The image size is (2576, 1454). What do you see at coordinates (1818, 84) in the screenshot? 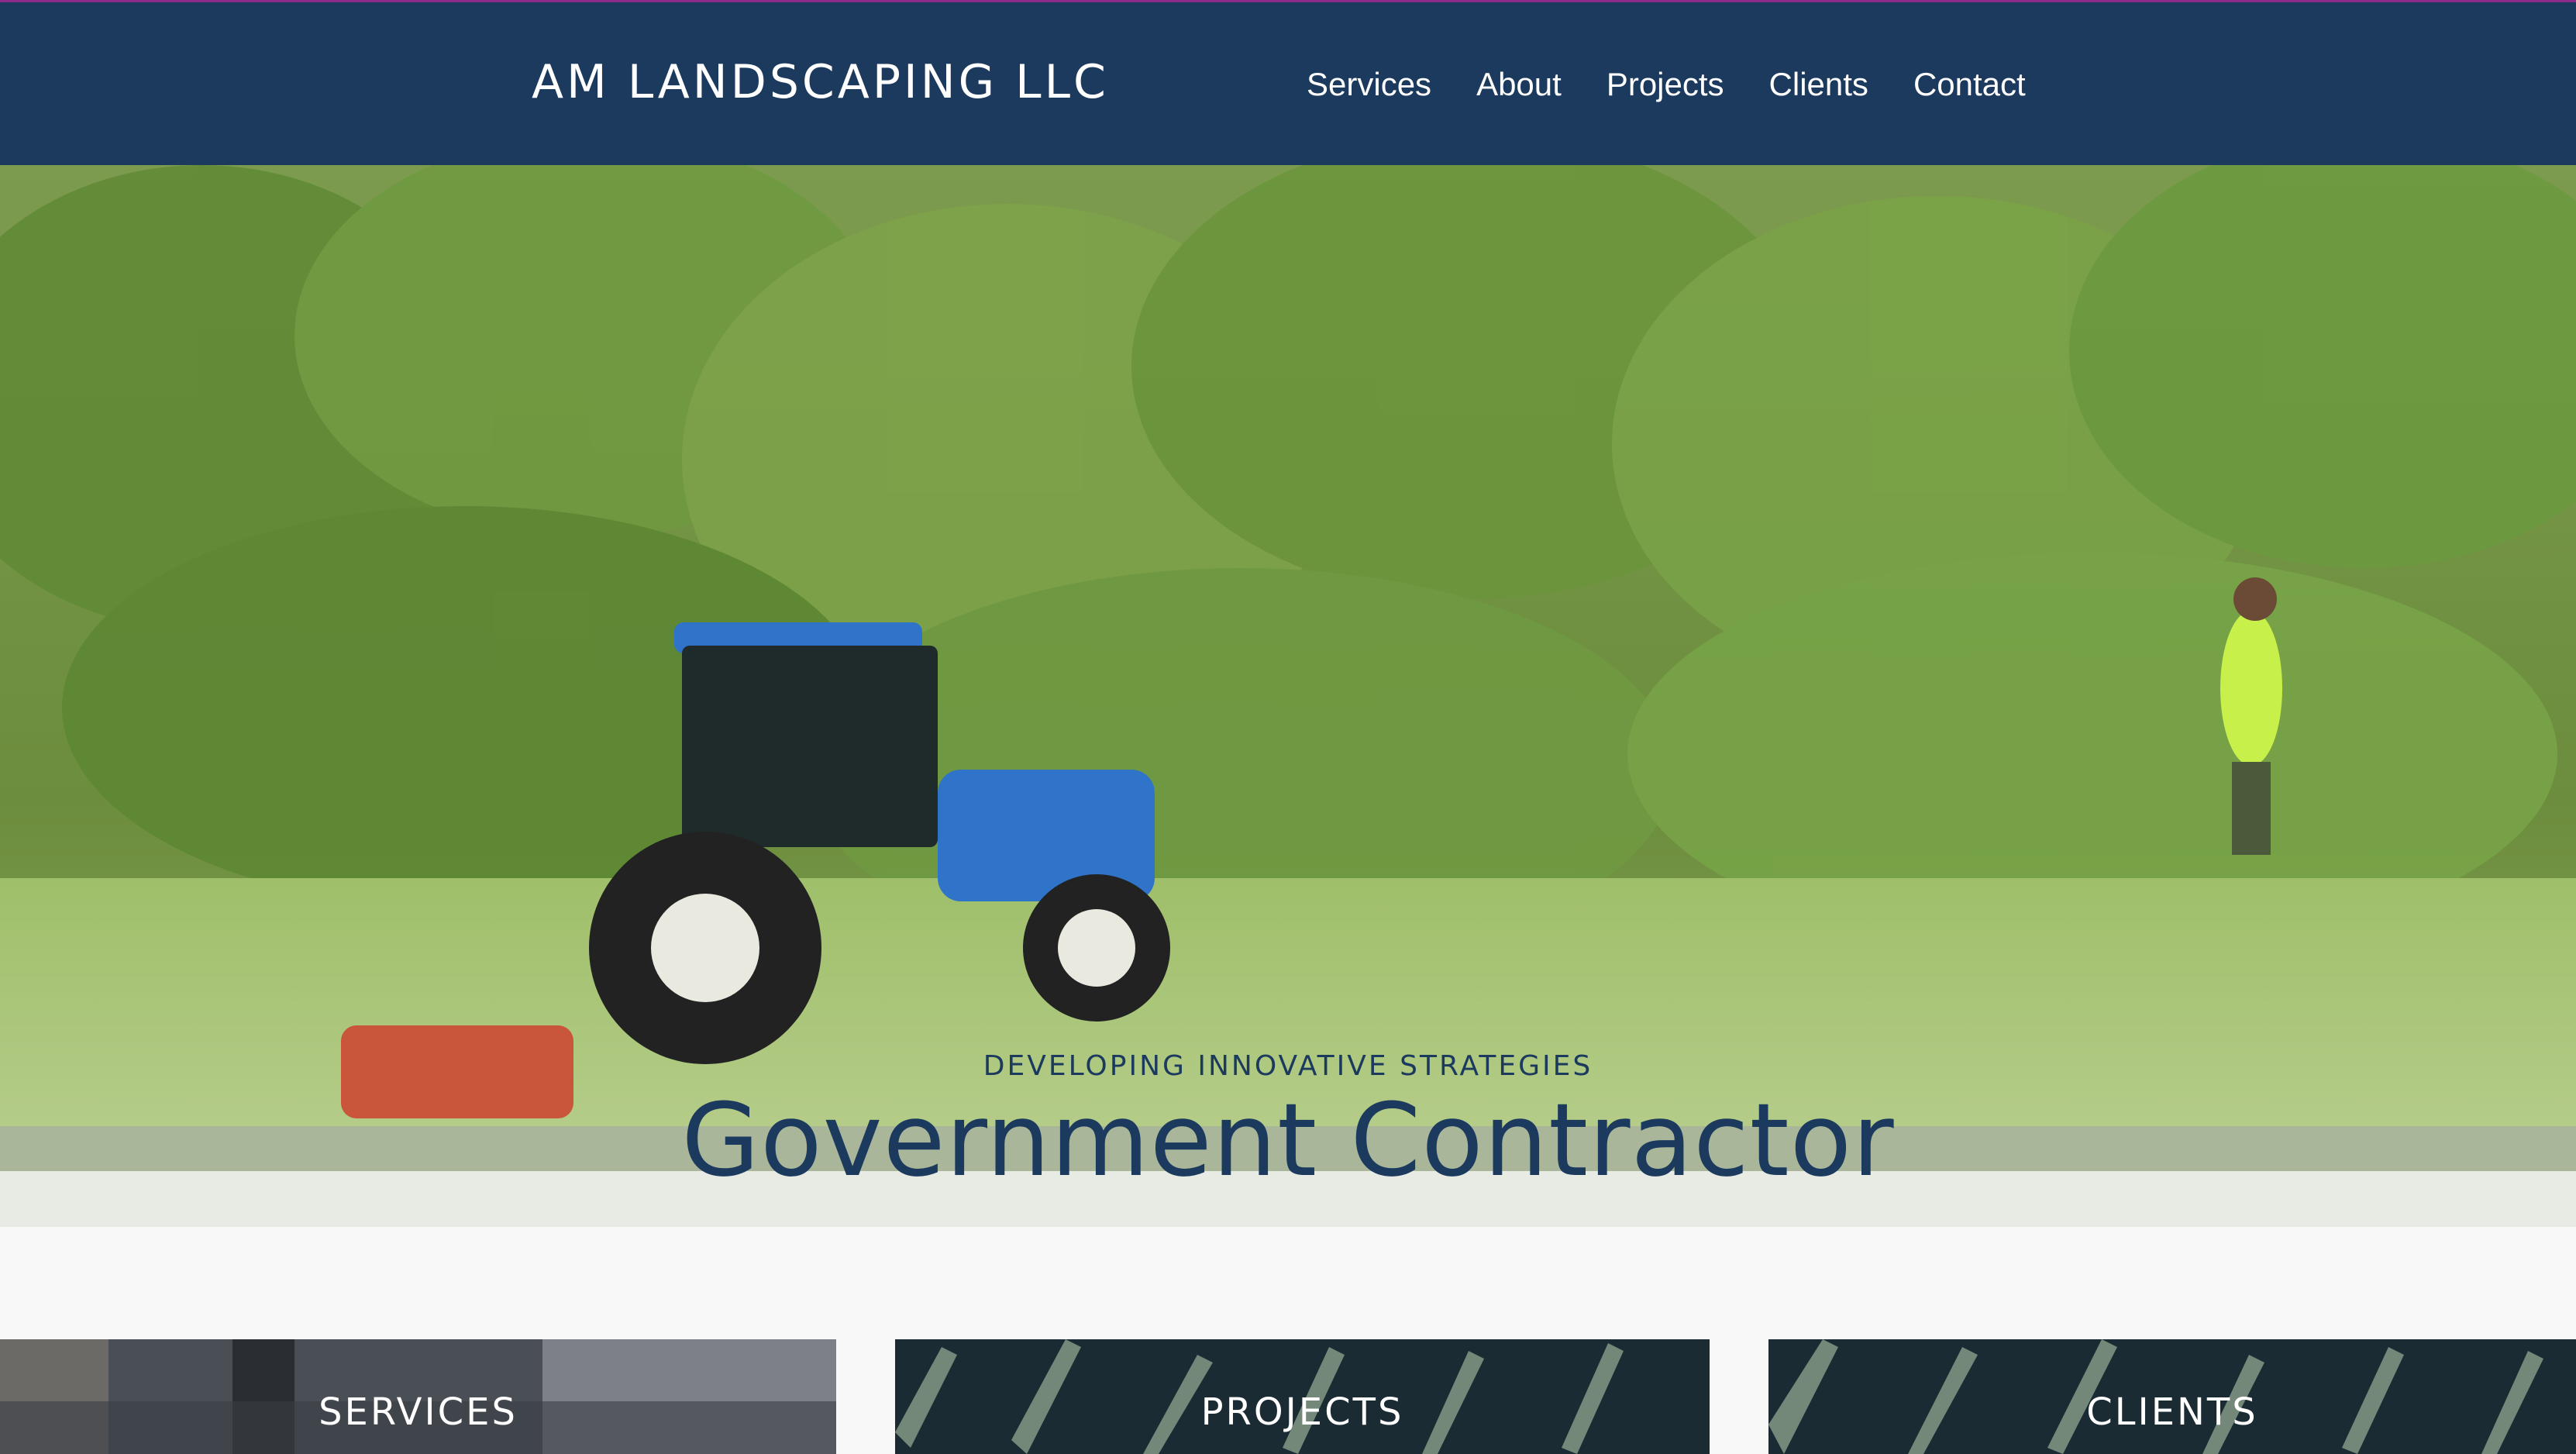
I see `nav-clients: Clients` at bounding box center [1818, 84].